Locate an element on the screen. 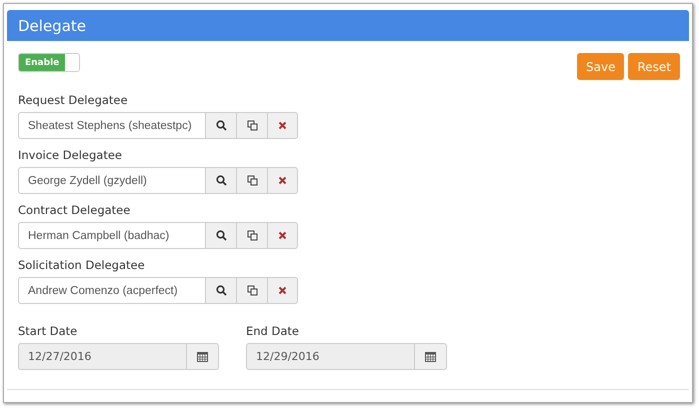 This screenshot has width=699, height=408. delegatee-field: Andrew Comenzo (acperfect) is located at coordinates (112, 290).